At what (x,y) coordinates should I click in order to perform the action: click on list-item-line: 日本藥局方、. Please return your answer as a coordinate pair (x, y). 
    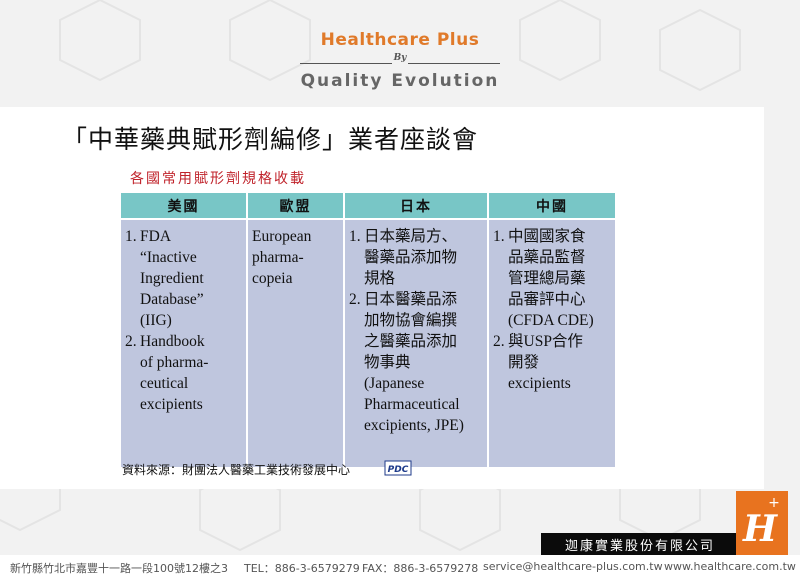
    Looking at the image, I should click on (411, 236).